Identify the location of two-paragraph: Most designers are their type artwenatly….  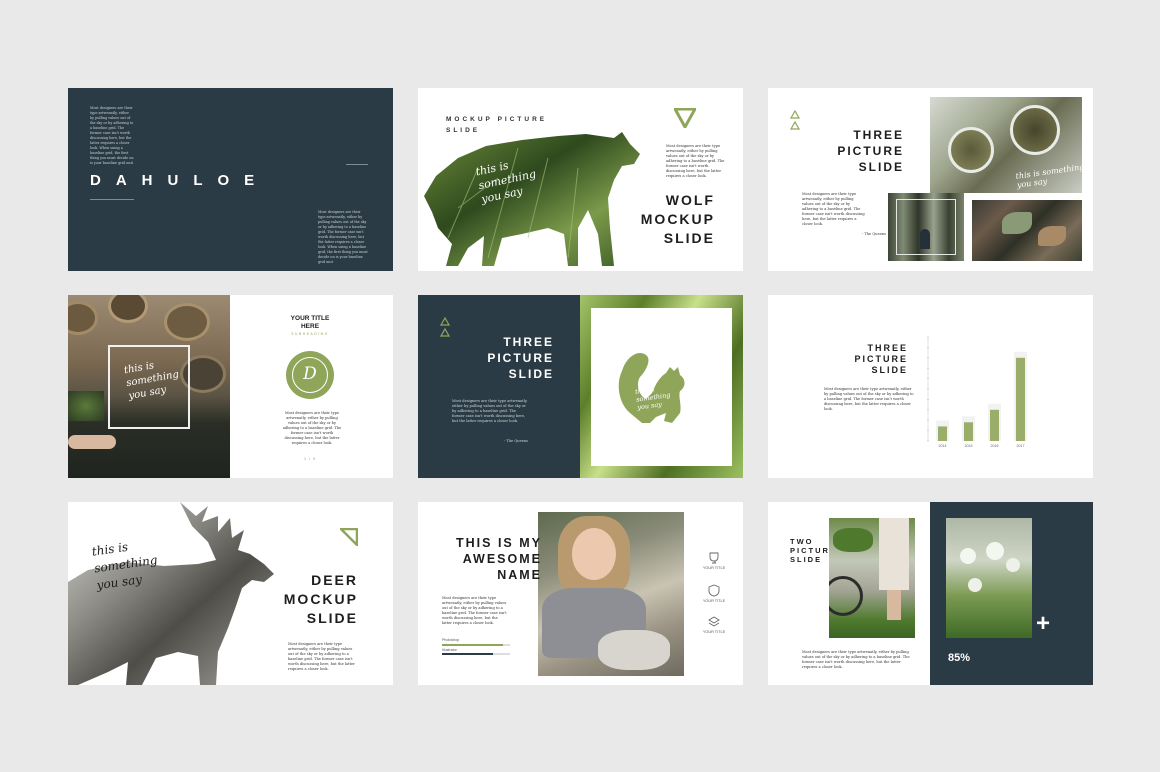
(856, 659).